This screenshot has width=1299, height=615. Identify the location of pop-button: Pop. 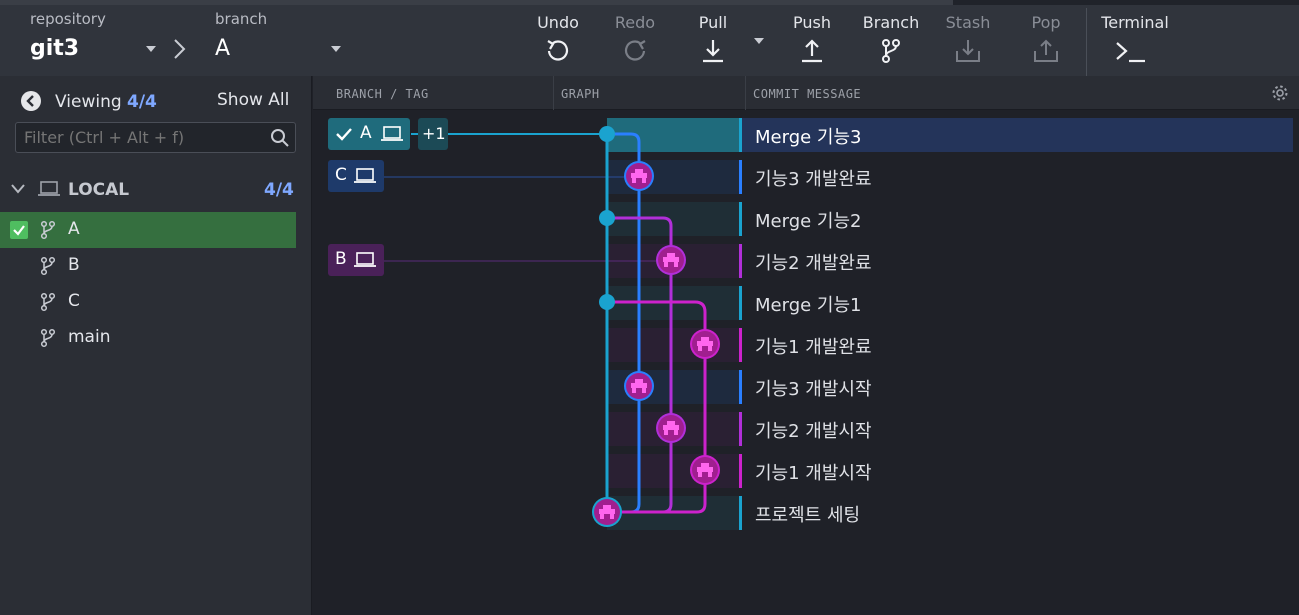
(1046, 40).